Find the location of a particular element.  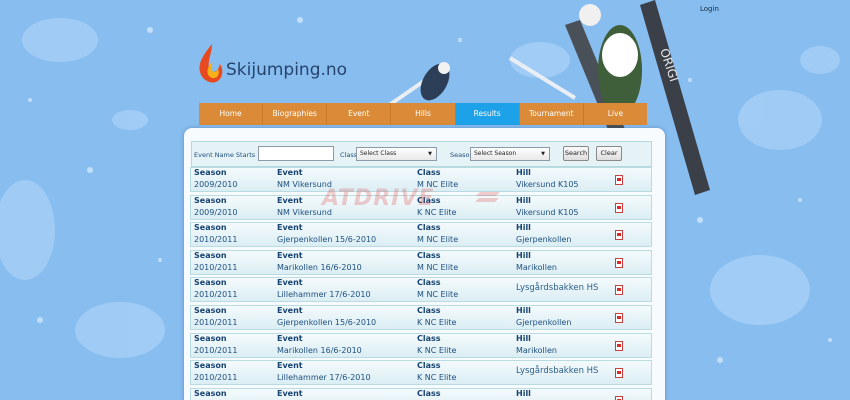

login-link: Login is located at coordinates (709, 9).